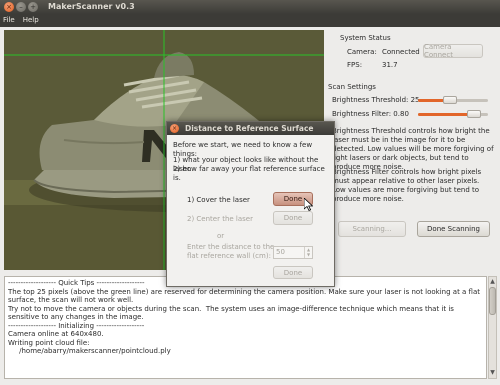 The image size is (500, 385). What do you see at coordinates (250, 7) in the screenshot?
I see `window-titlebar: × – + MakerScanner v0.3` at bounding box center [250, 7].